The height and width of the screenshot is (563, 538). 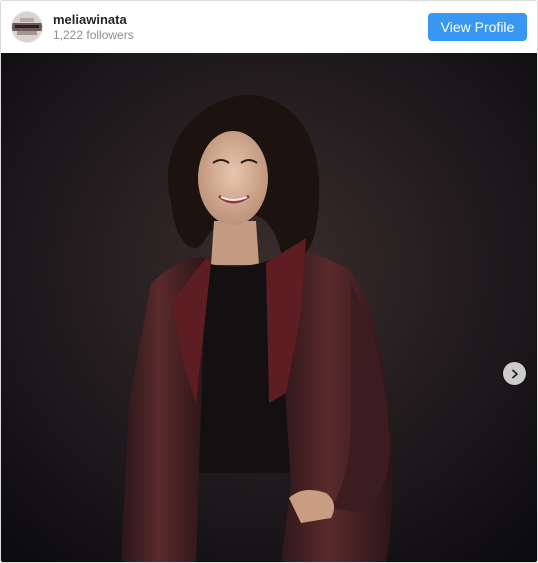 I want to click on follower-count: 1,222 followers, so click(x=93, y=35).